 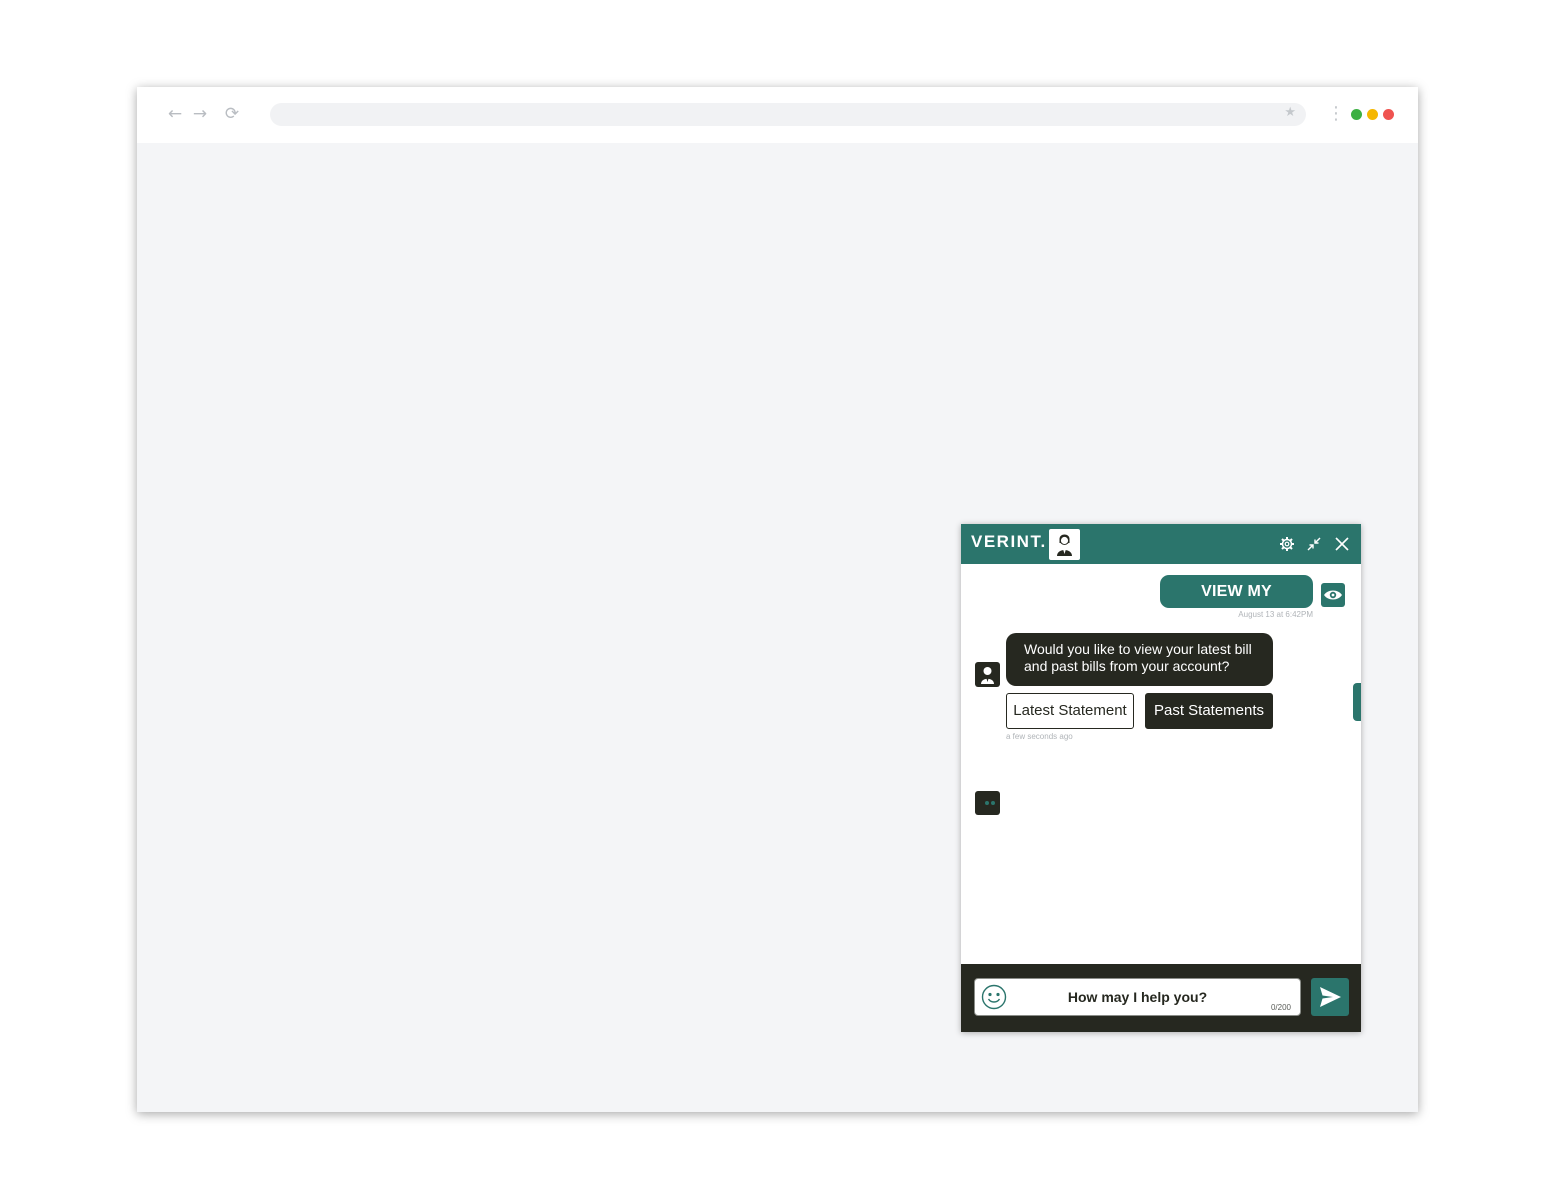 I want to click on minimize-icon, so click(x=1314, y=544).